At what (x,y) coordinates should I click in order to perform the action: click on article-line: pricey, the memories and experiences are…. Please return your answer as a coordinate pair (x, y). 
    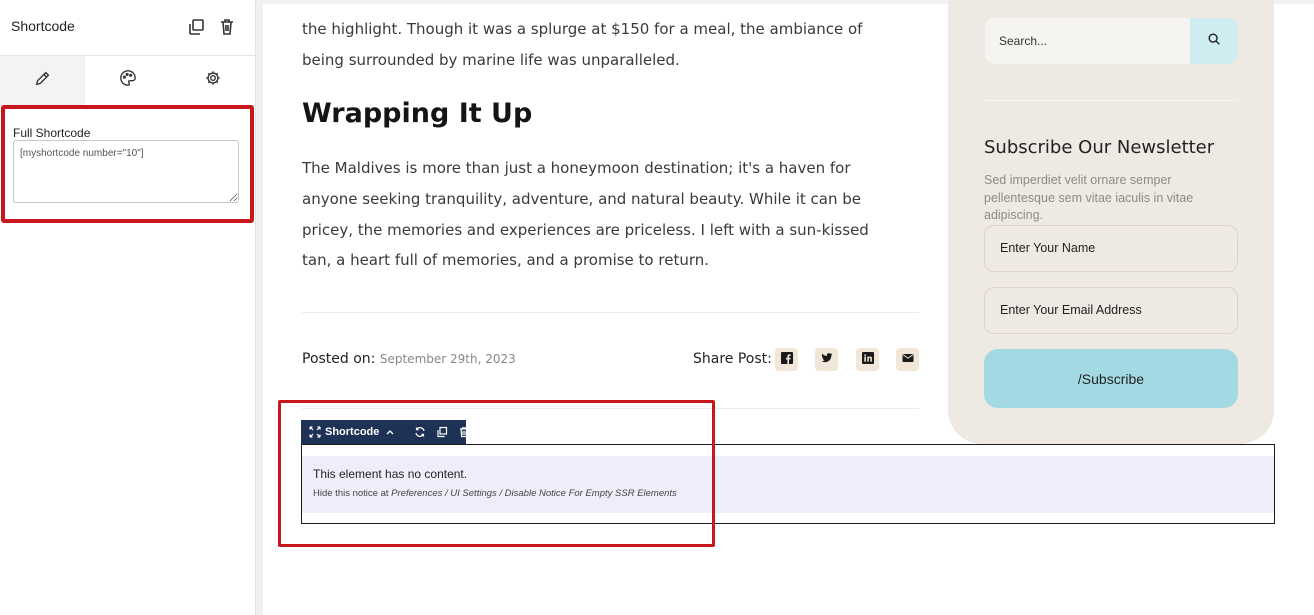
    Looking at the image, I should click on (585, 229).